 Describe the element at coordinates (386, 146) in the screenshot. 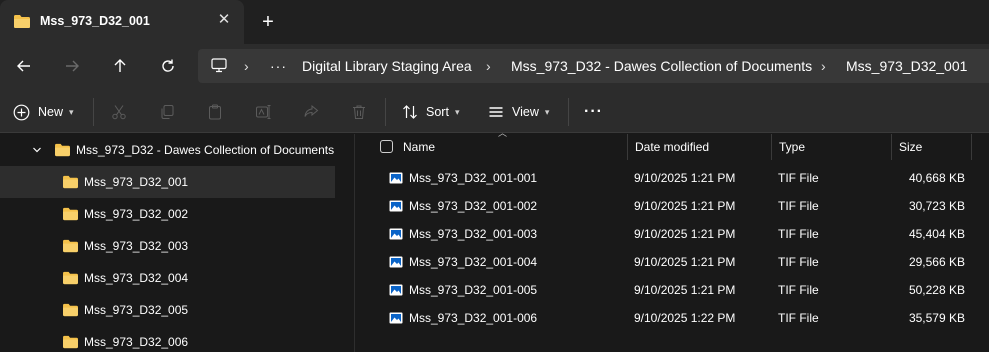

I see `select-all-checkbox` at that location.